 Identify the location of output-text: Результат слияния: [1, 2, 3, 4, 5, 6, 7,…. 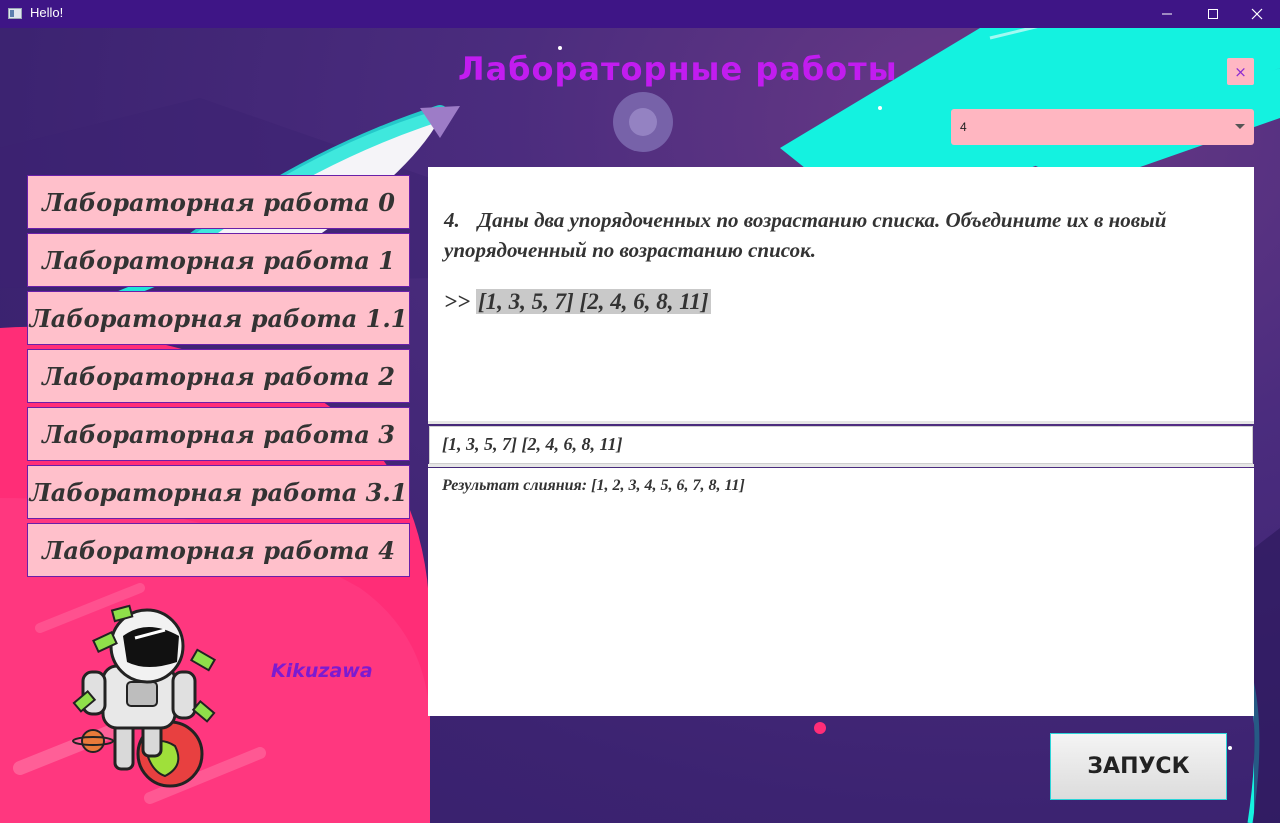
(593, 485).